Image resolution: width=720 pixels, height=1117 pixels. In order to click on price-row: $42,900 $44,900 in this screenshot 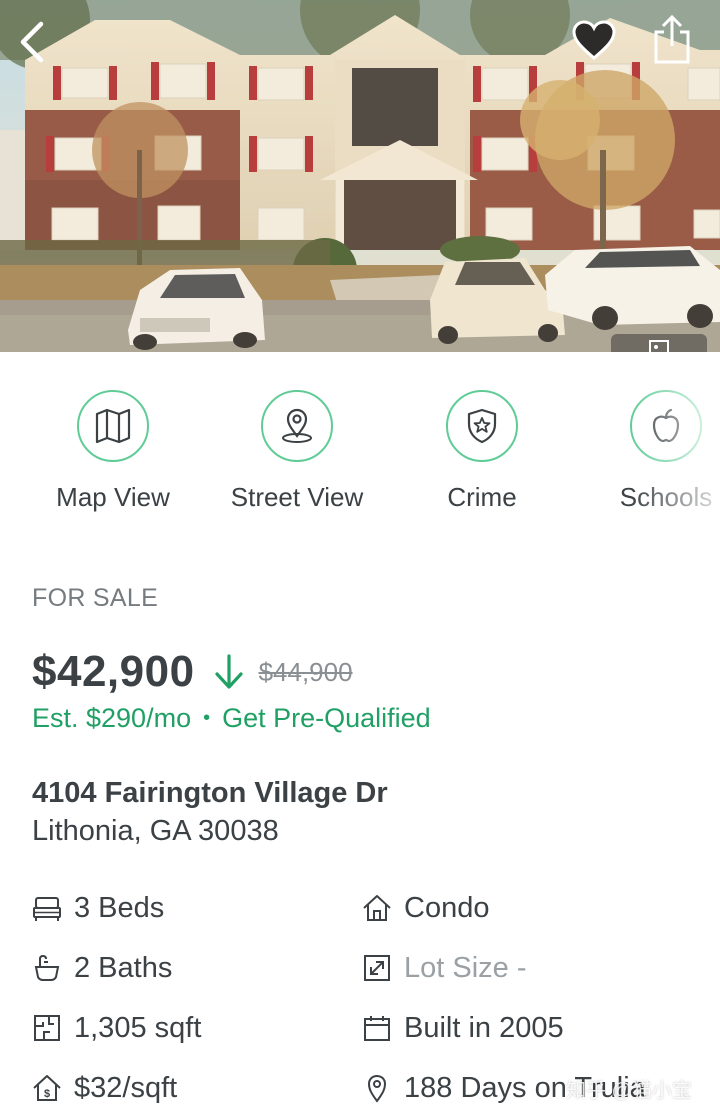, I will do `click(192, 672)`.